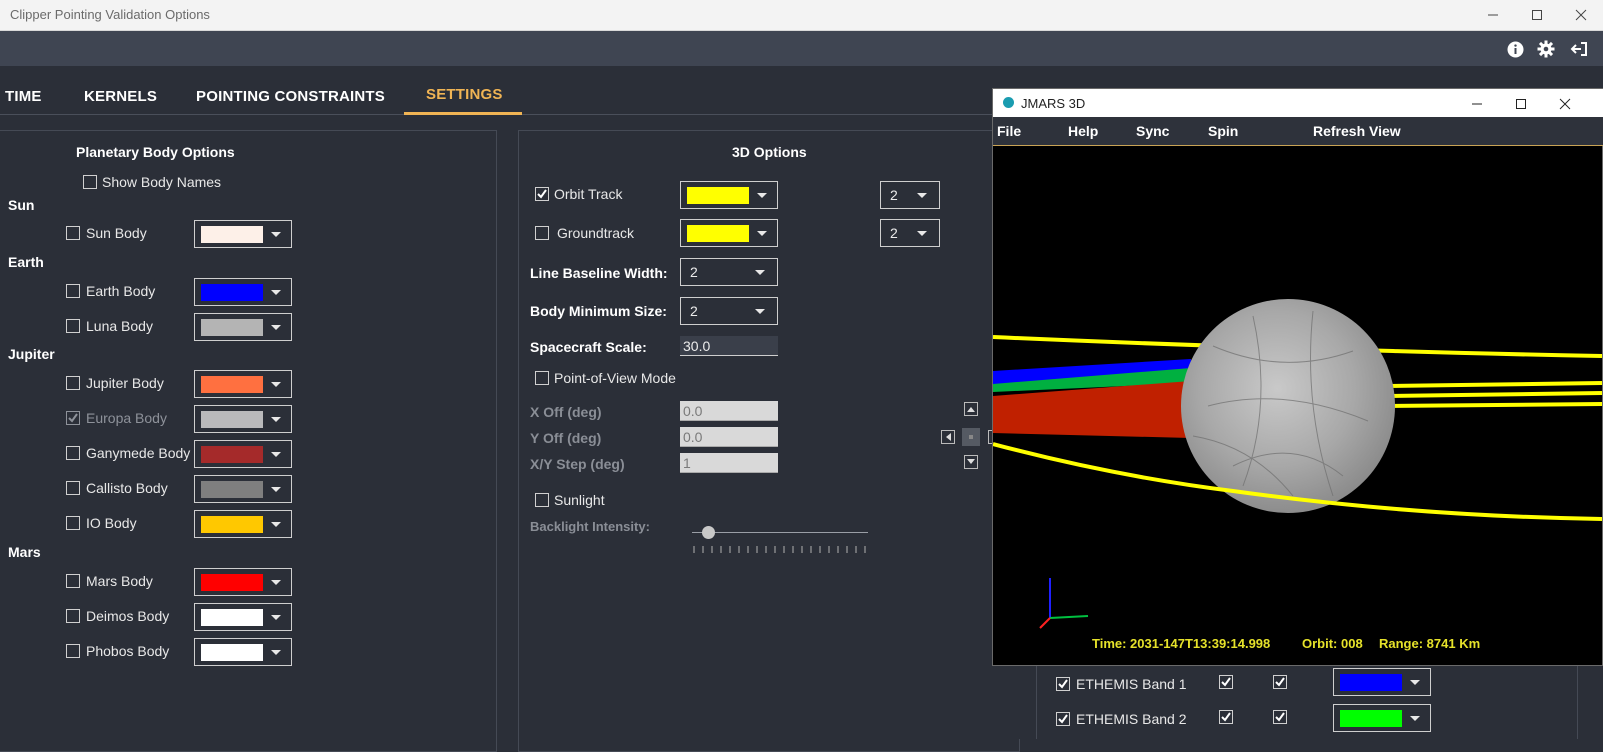  Describe the element at coordinates (1493, 15) in the screenshot. I see `minimize-icon` at that location.